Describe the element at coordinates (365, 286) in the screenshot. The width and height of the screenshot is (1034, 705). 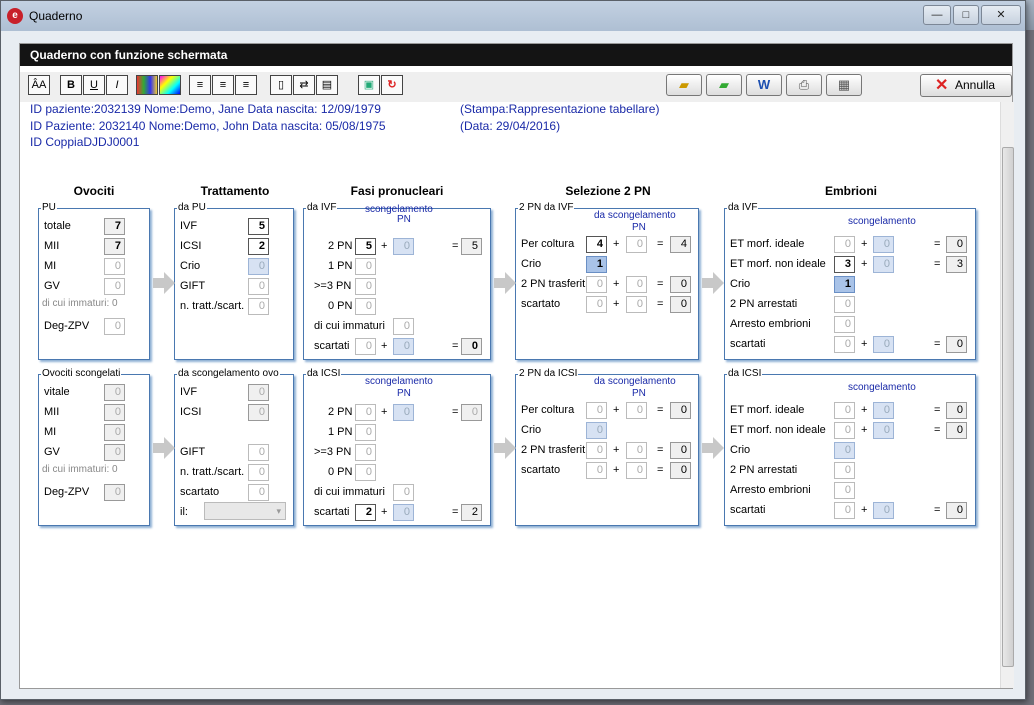
I see `fasi_ivf-a-2: 0` at that location.